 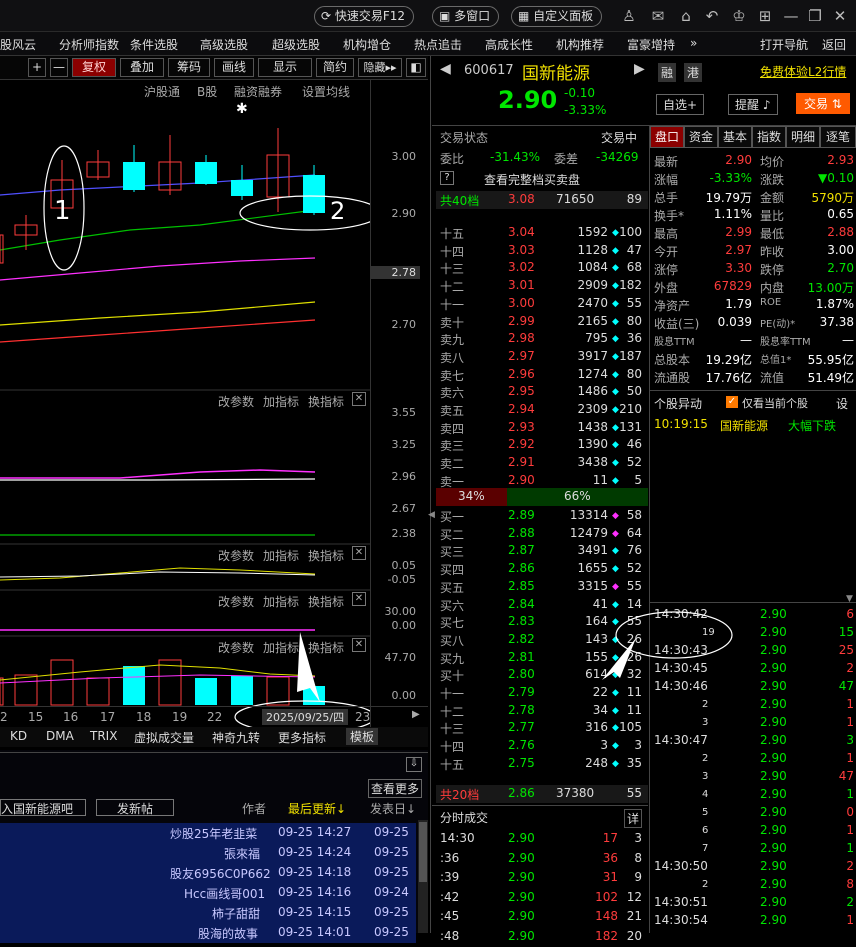 What do you see at coordinates (466, 16) in the screenshot?
I see `multi-window-button: ▣ 多窗口` at bounding box center [466, 16].